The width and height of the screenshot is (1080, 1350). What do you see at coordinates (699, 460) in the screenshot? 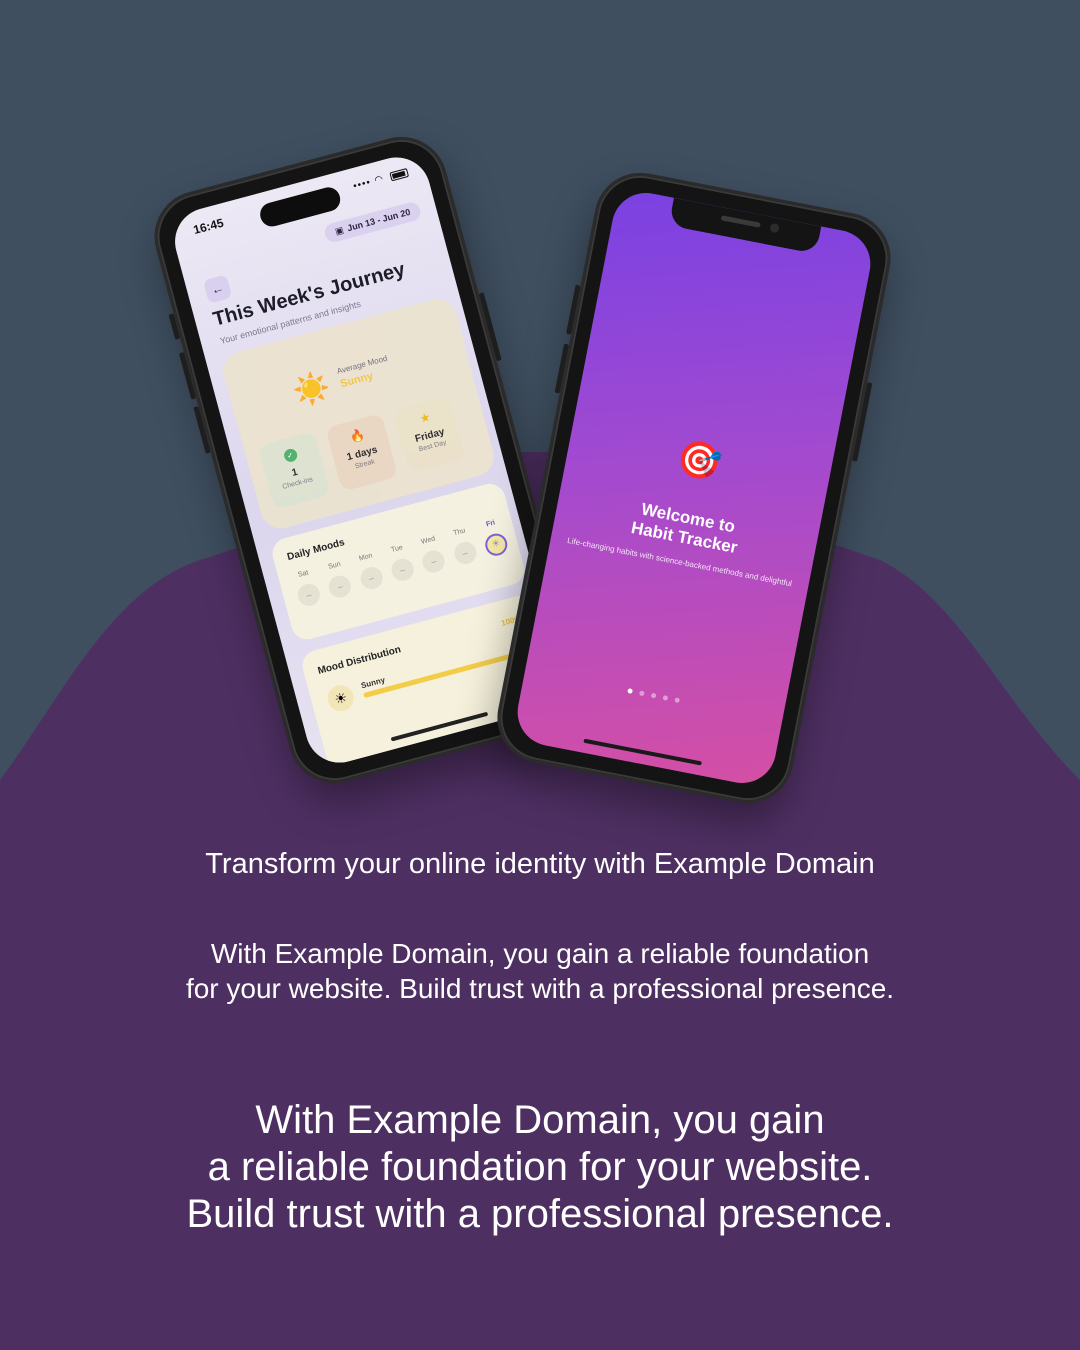
I see `target-dart-icon: 🎯` at bounding box center [699, 460].